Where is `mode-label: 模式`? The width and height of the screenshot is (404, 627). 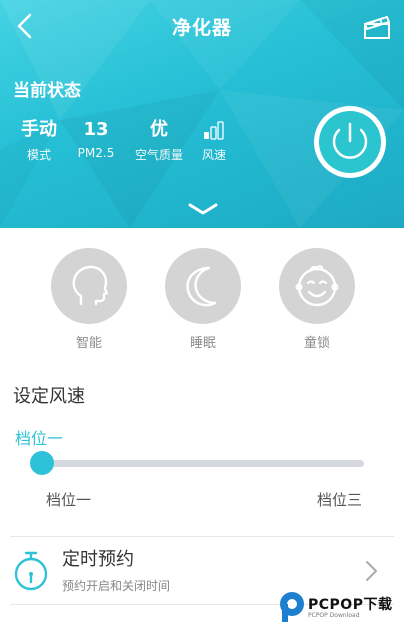
mode-label: 模式 is located at coordinates (38, 155).